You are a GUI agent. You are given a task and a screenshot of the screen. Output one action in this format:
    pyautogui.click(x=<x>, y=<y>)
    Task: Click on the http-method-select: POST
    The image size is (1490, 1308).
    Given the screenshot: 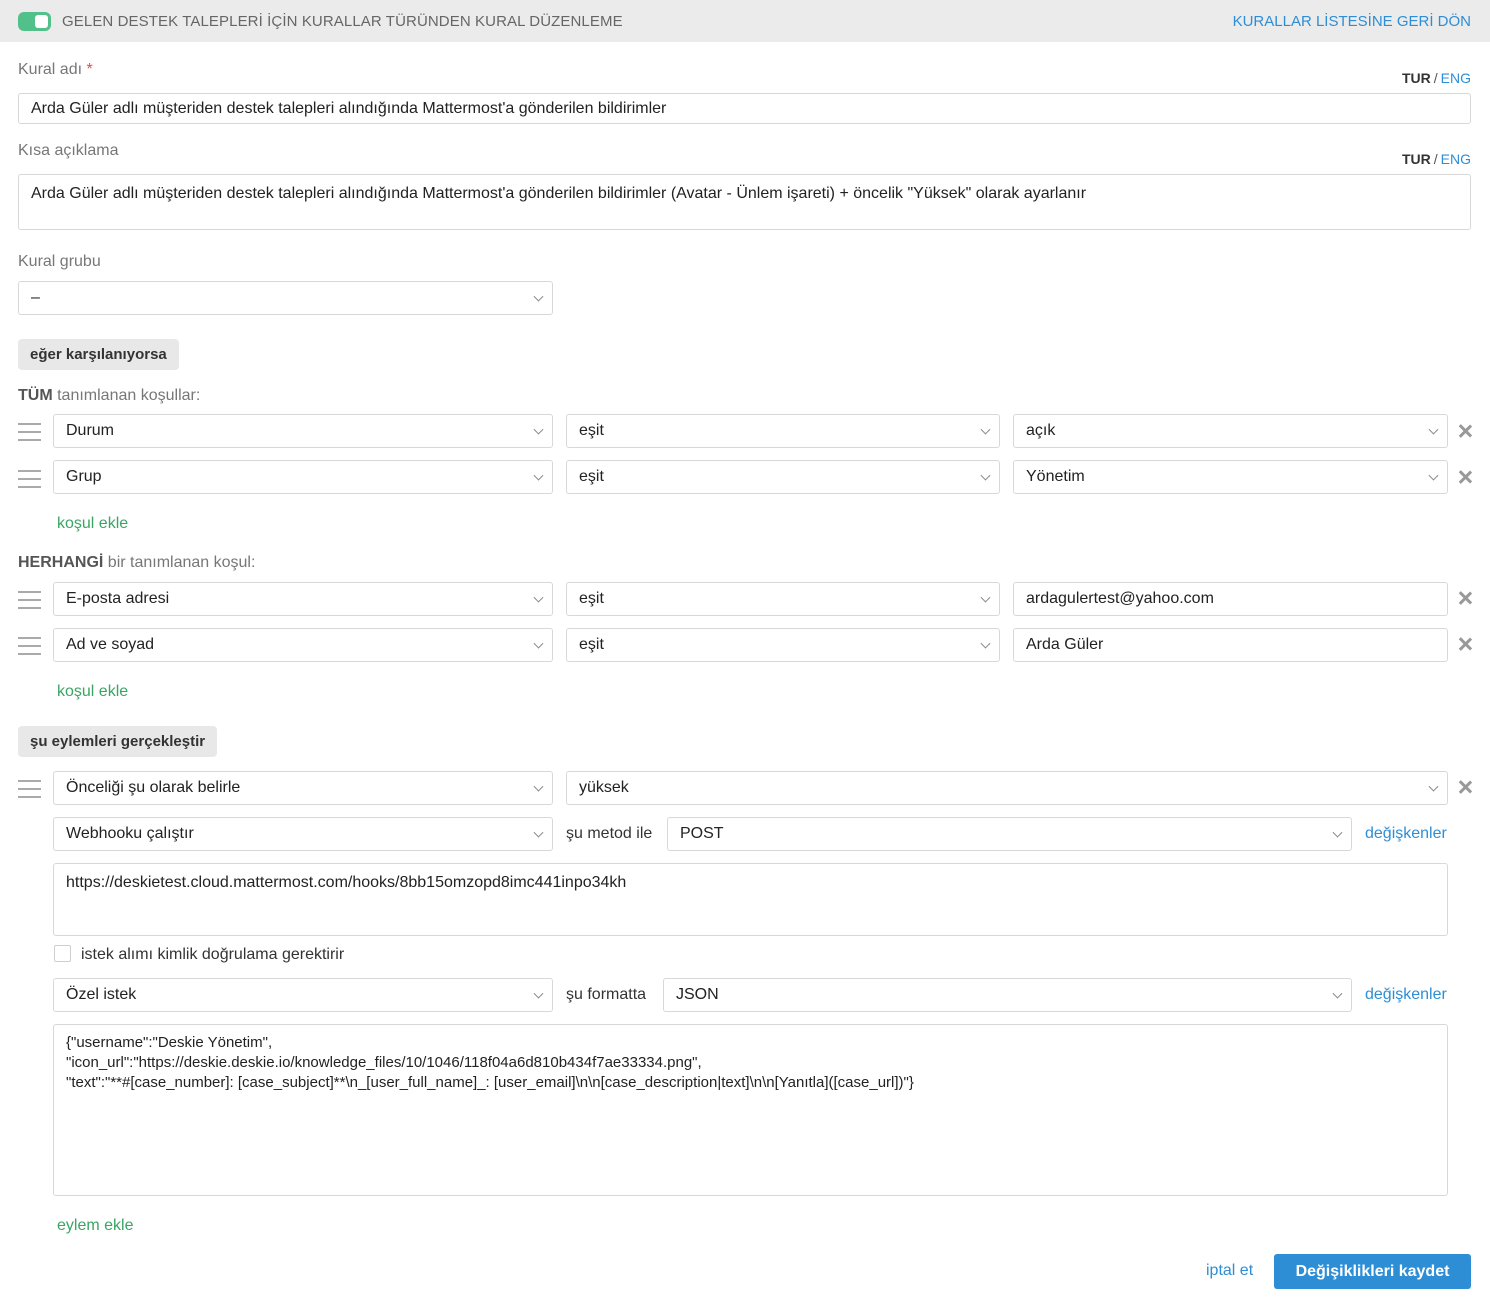 What is the action you would take?
    pyautogui.click(x=1009, y=834)
    